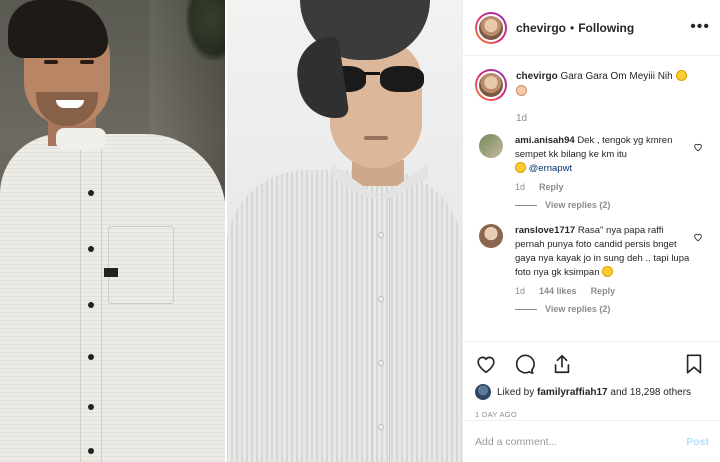 The height and width of the screenshot is (462, 720). I want to click on caption-avatar, so click(491, 85).